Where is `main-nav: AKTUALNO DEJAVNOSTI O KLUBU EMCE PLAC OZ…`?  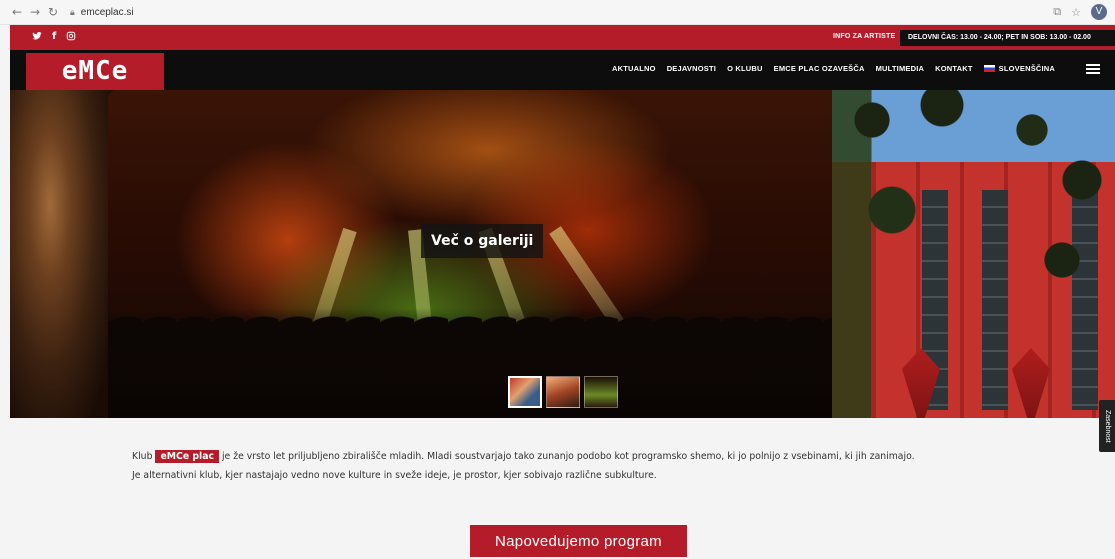 main-nav: AKTUALNO DEJAVNOSTI O KLUBU EMCE PLAC OZ… is located at coordinates (833, 68).